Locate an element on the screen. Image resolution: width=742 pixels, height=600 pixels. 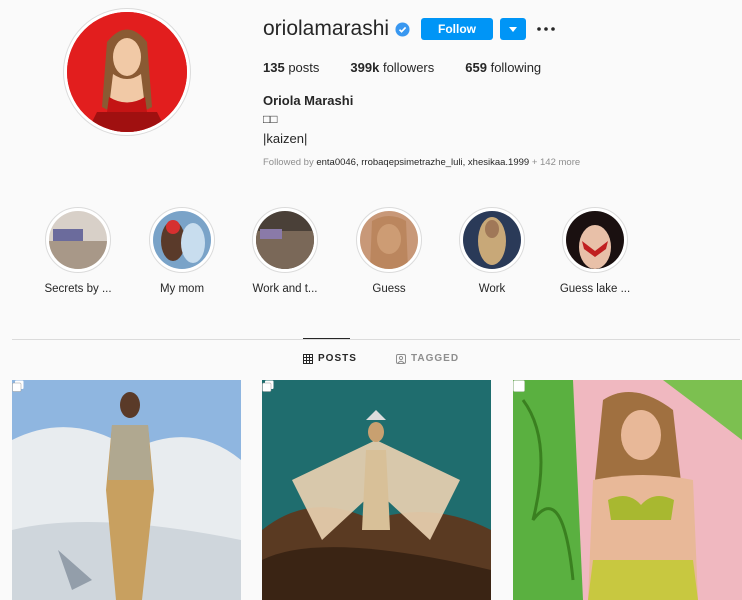
tab-posts: POSTS is located at coordinates (330, 358).